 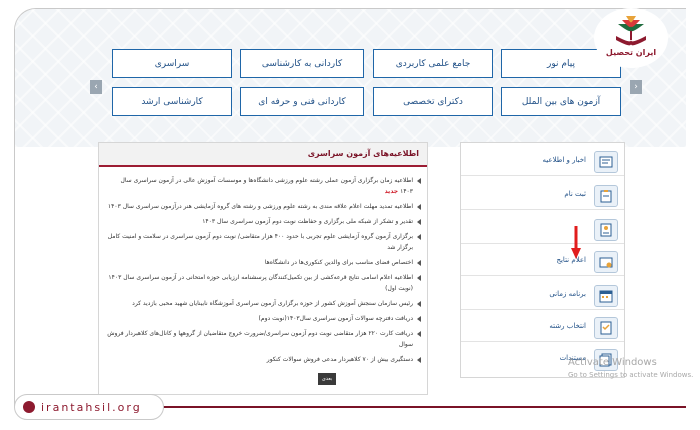 I want to click on tile-associate-to-bachelor: کاردانی به کارشناسی, so click(x=302, y=63).